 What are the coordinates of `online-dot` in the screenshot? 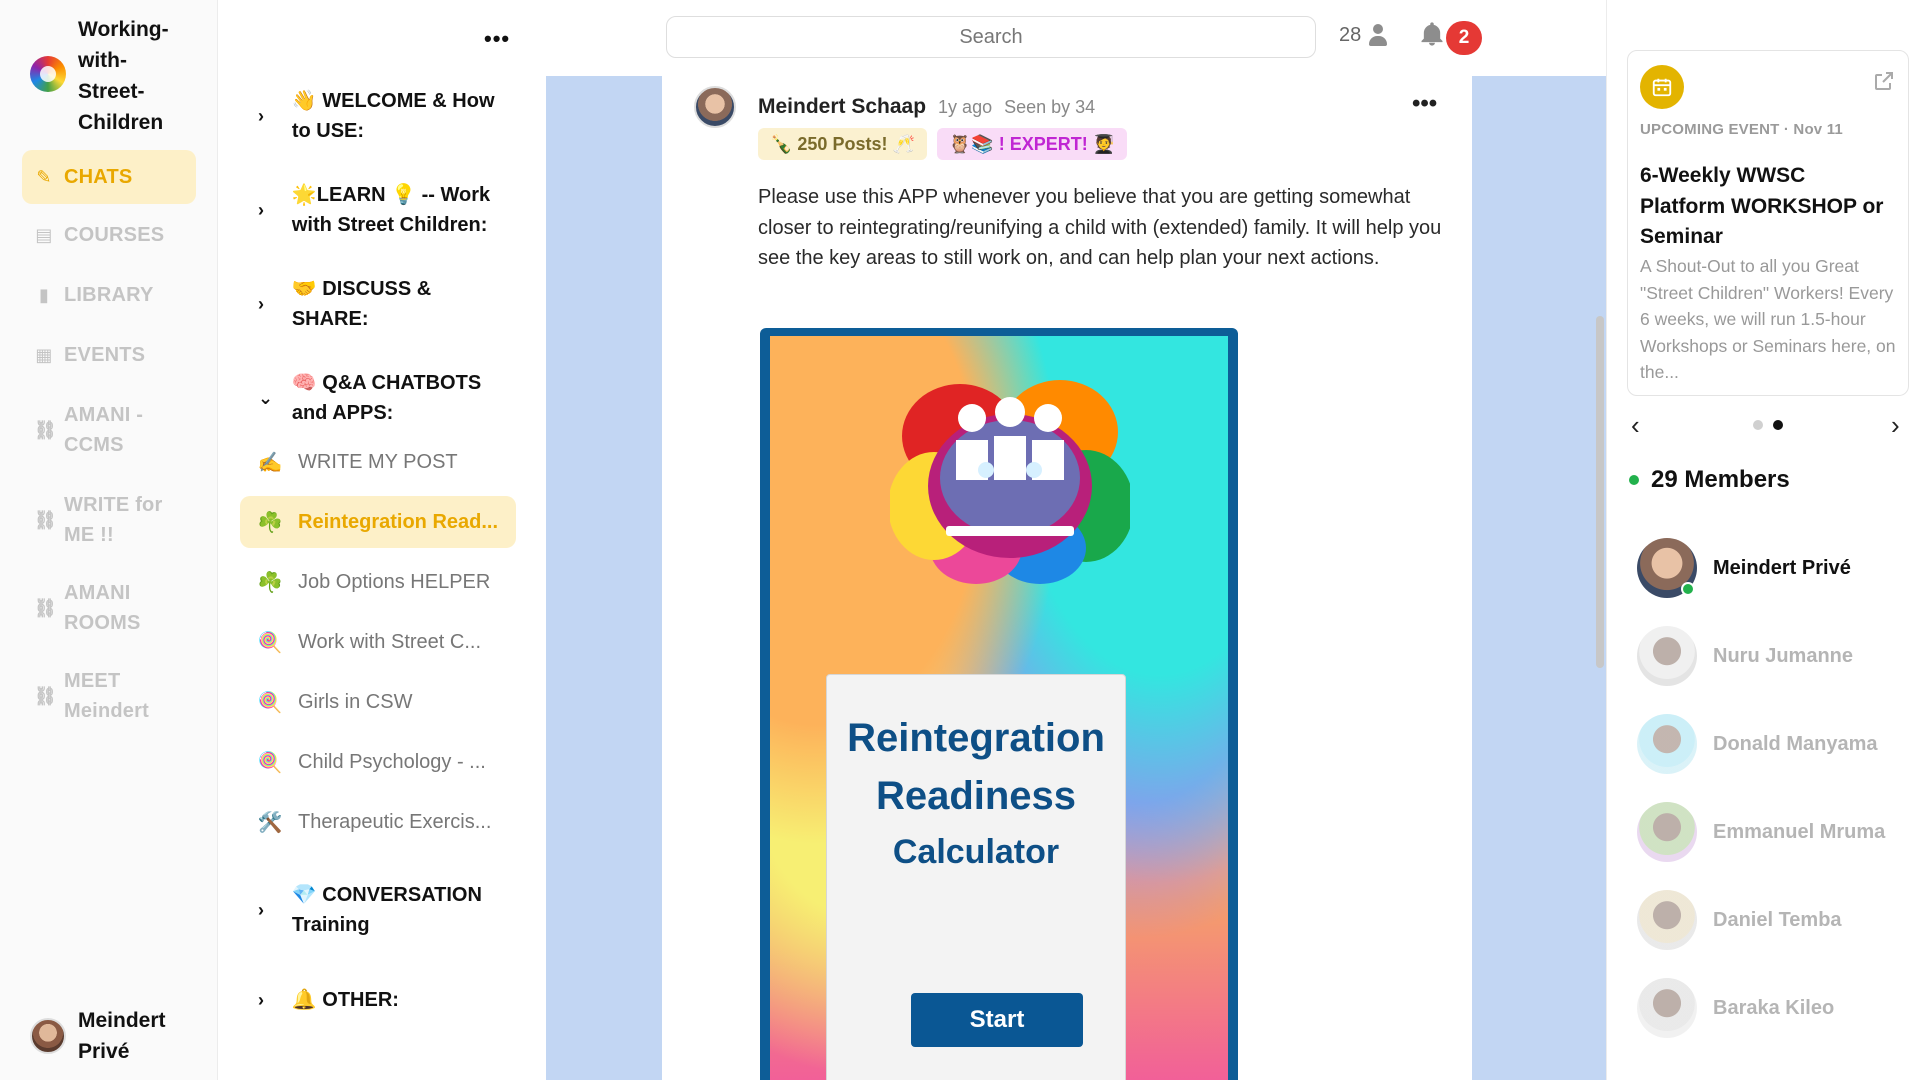 It's located at (1634, 480).